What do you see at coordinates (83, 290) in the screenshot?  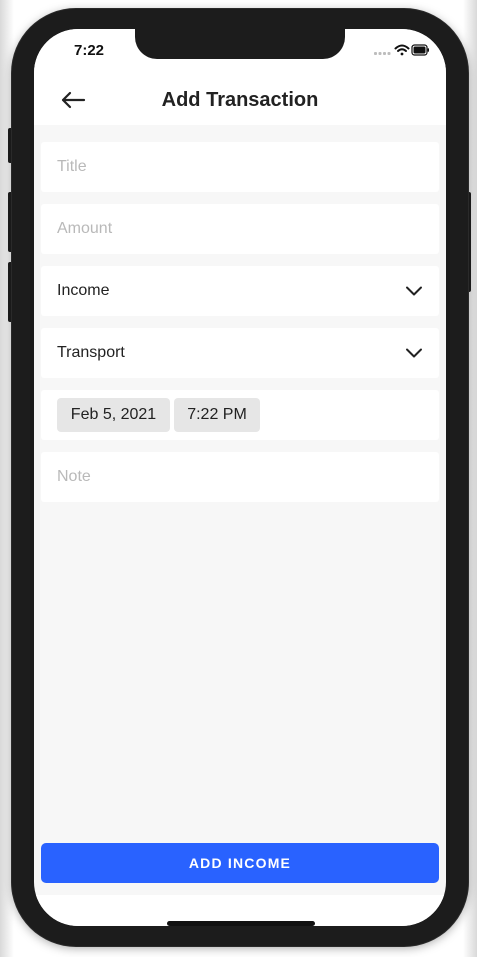 I see `type-select-value: Income` at bounding box center [83, 290].